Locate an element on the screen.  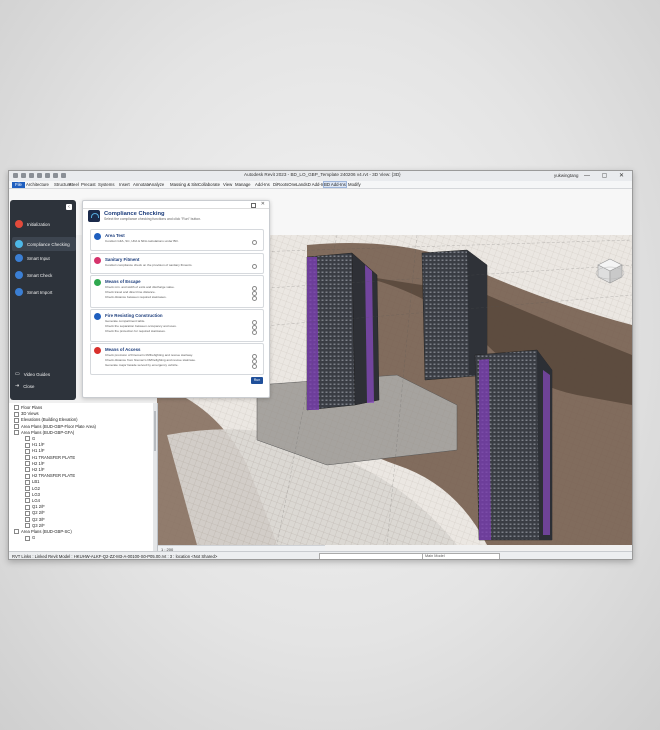
exit-icon: ⇥ is located at coordinates (17, 386).